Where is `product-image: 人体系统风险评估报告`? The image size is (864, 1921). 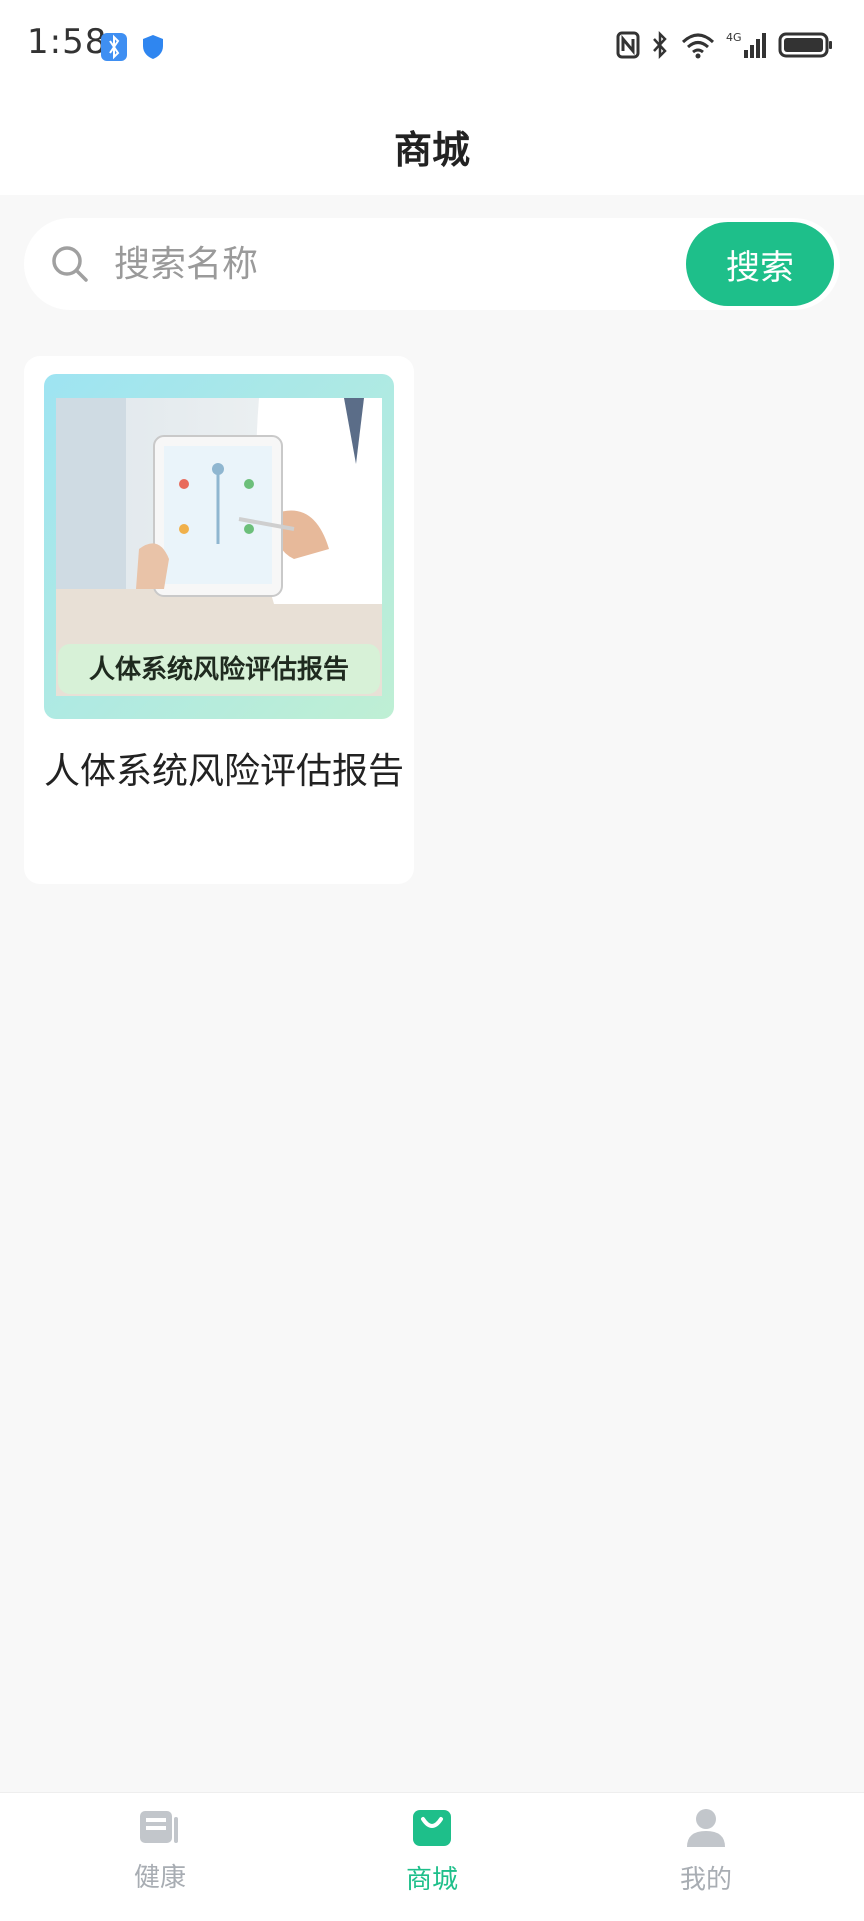 product-image: 人体系统风险评估报告 is located at coordinates (219, 546).